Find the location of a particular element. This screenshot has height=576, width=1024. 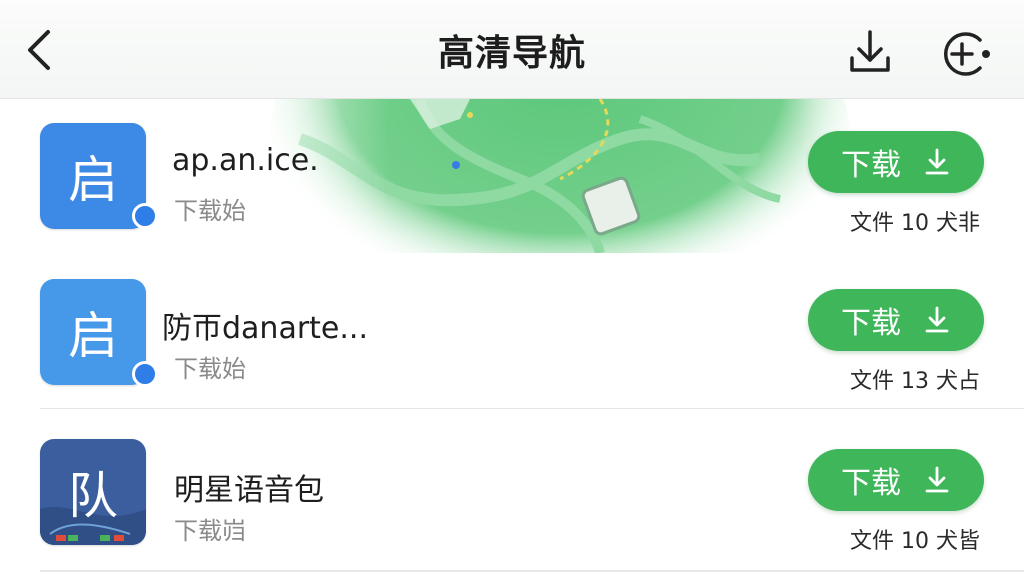

add-button is located at coordinates (966, 54).